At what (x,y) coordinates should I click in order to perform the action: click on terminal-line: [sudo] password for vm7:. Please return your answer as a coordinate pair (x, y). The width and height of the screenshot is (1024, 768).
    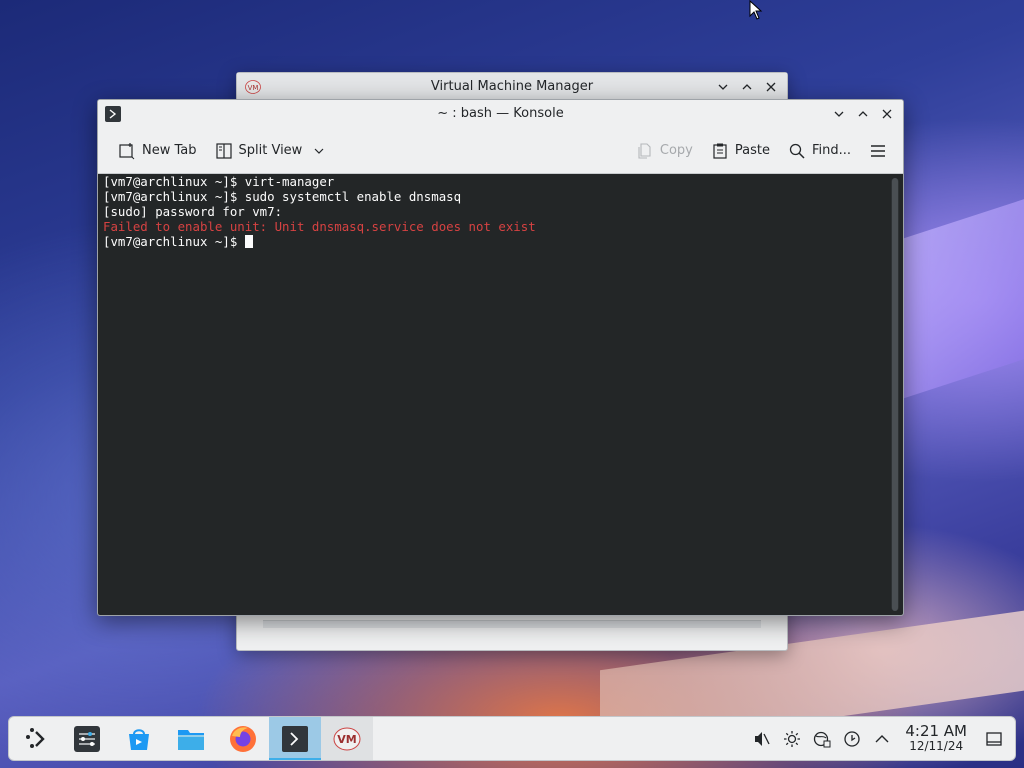
    Looking at the image, I should click on (193, 211).